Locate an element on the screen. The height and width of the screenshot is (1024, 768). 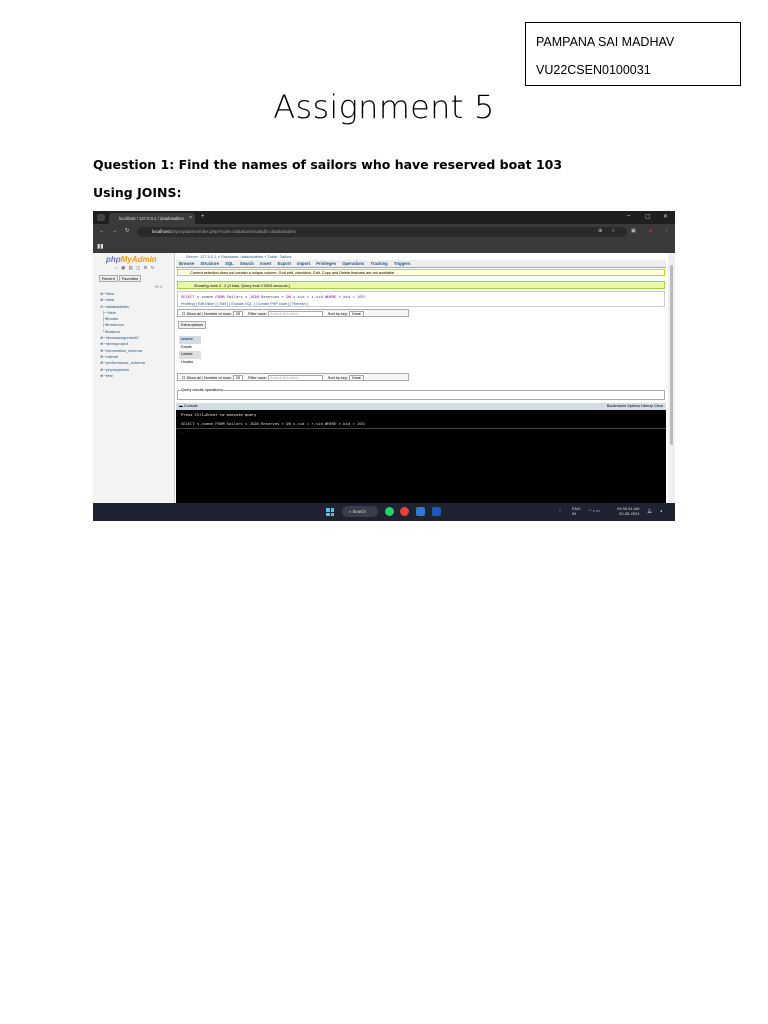
bookmarks-bar: ▮▮ is located at coordinates (384, 246).